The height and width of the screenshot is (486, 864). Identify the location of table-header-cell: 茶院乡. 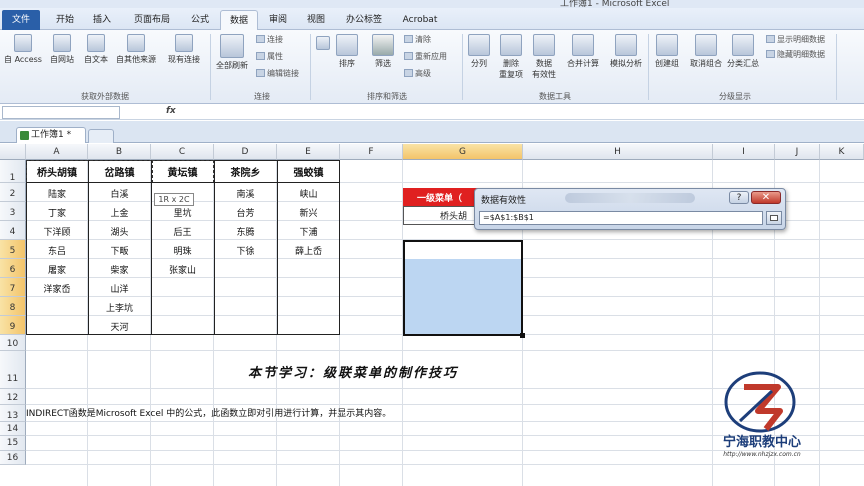
(245, 171).